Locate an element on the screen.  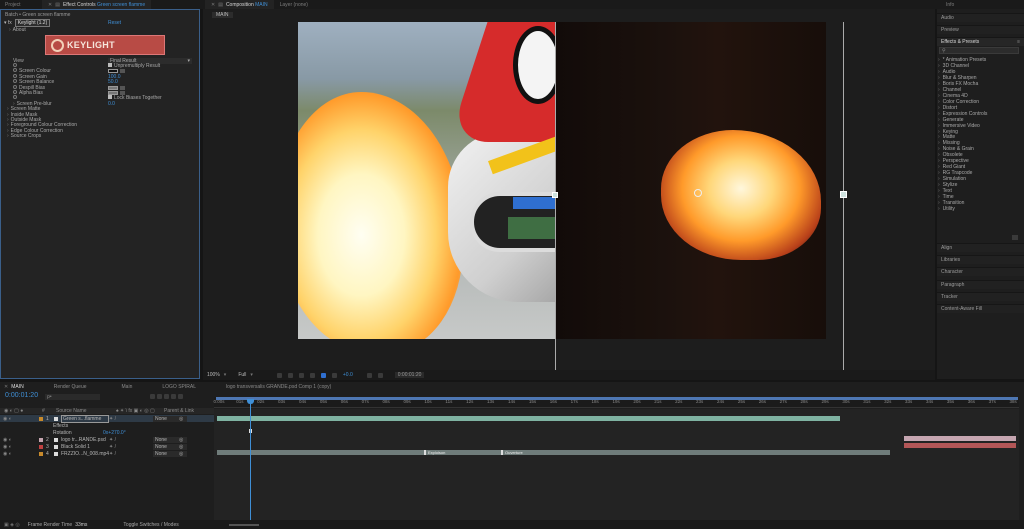
close-icon: ✕ is located at coordinates (6, 387).